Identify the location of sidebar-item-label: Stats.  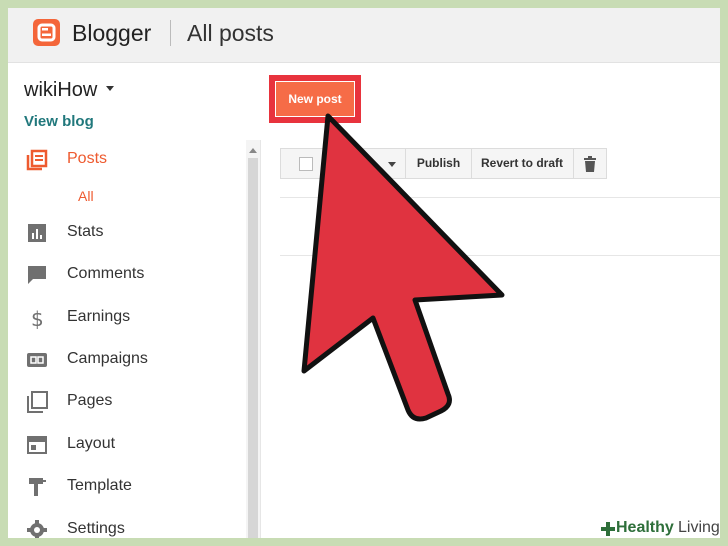
(85, 231).